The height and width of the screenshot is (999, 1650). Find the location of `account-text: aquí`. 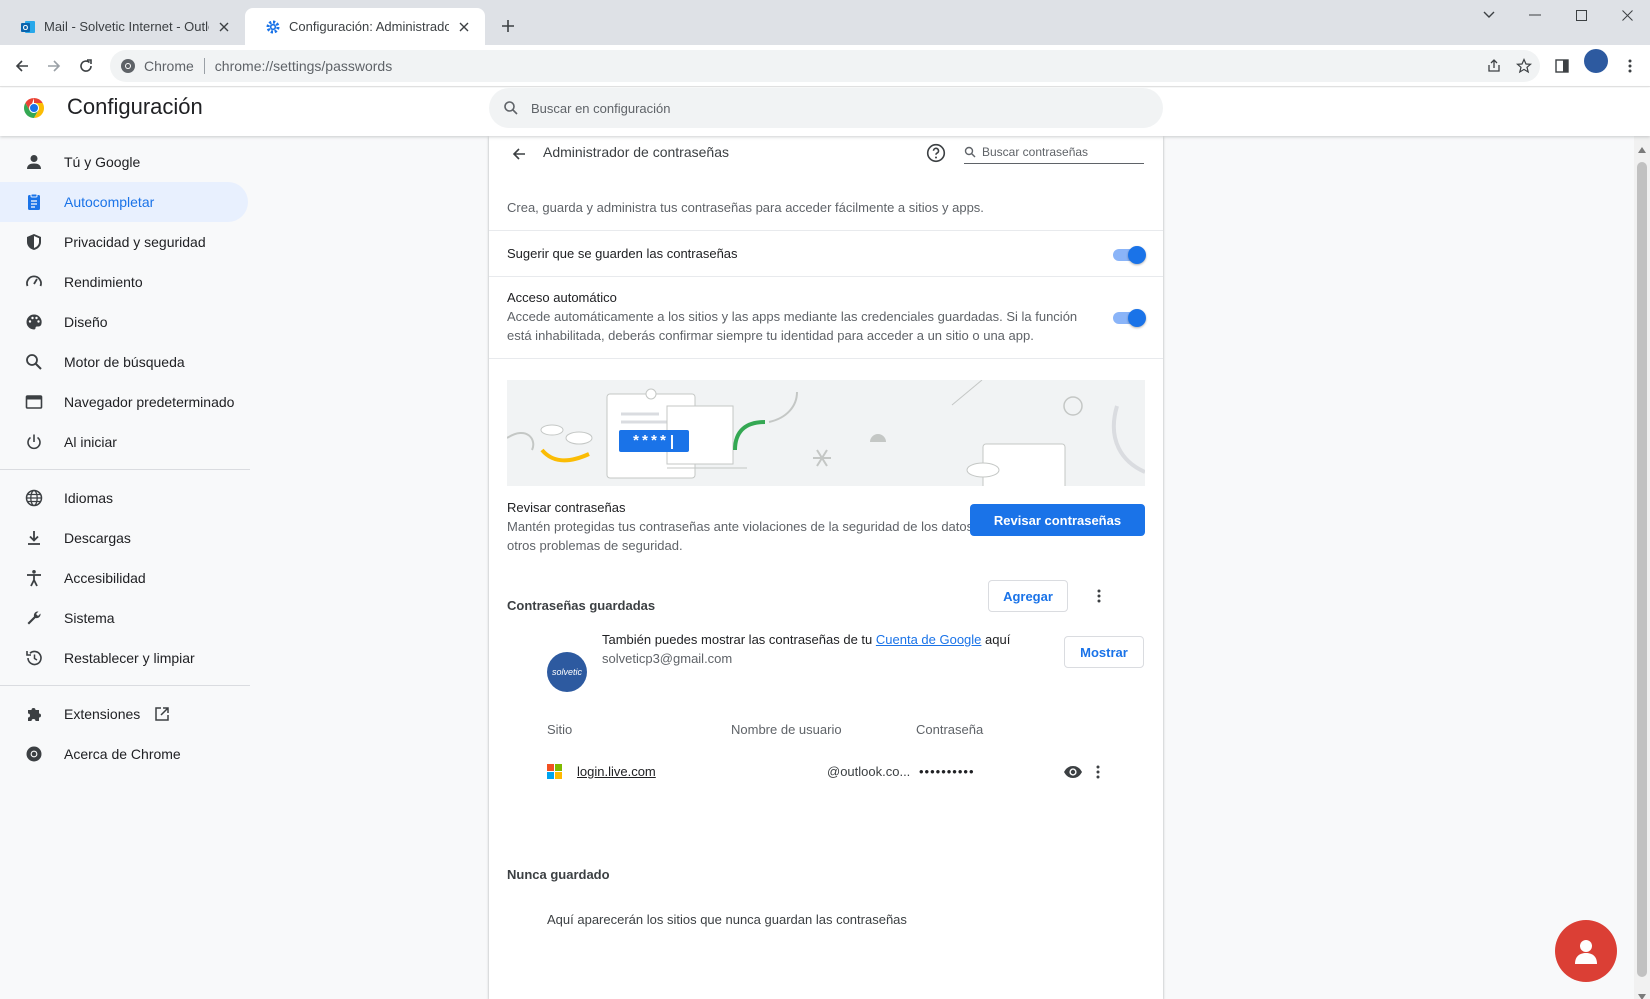

account-text: aquí is located at coordinates (996, 639).